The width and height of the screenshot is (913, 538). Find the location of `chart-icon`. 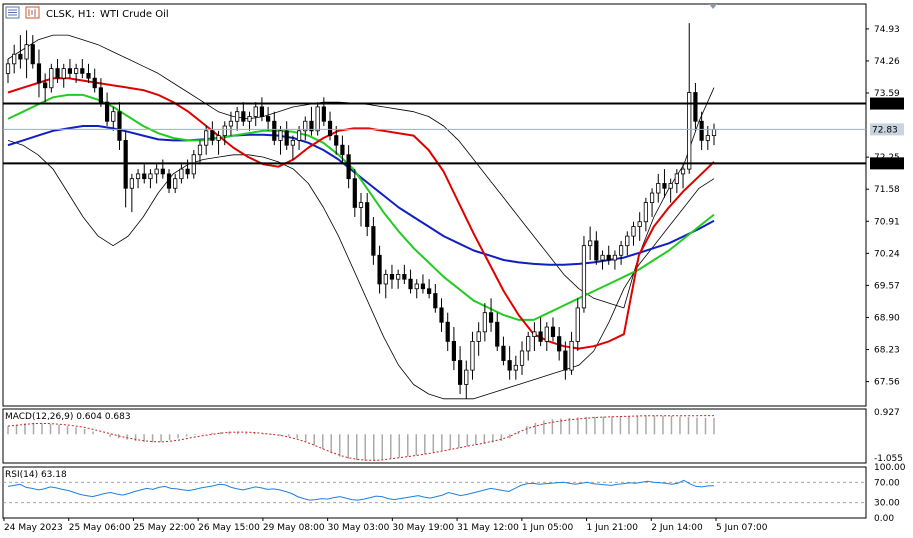

chart-icon is located at coordinates (32, 12).